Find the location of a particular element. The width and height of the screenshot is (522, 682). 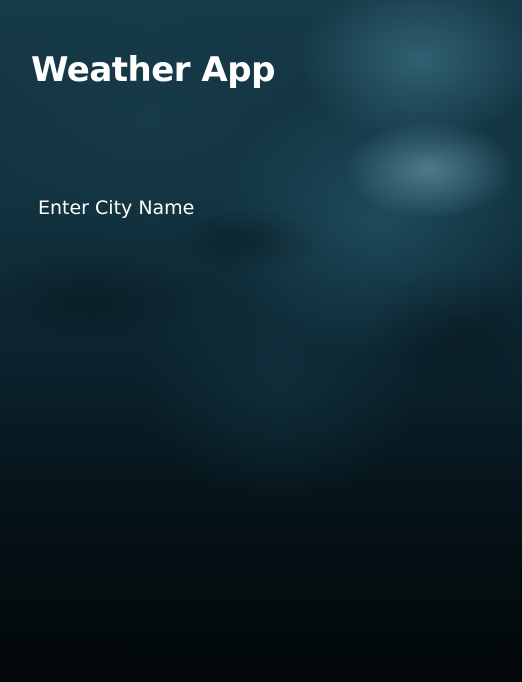

city-input-label: Enter City Name is located at coordinates (116, 208).